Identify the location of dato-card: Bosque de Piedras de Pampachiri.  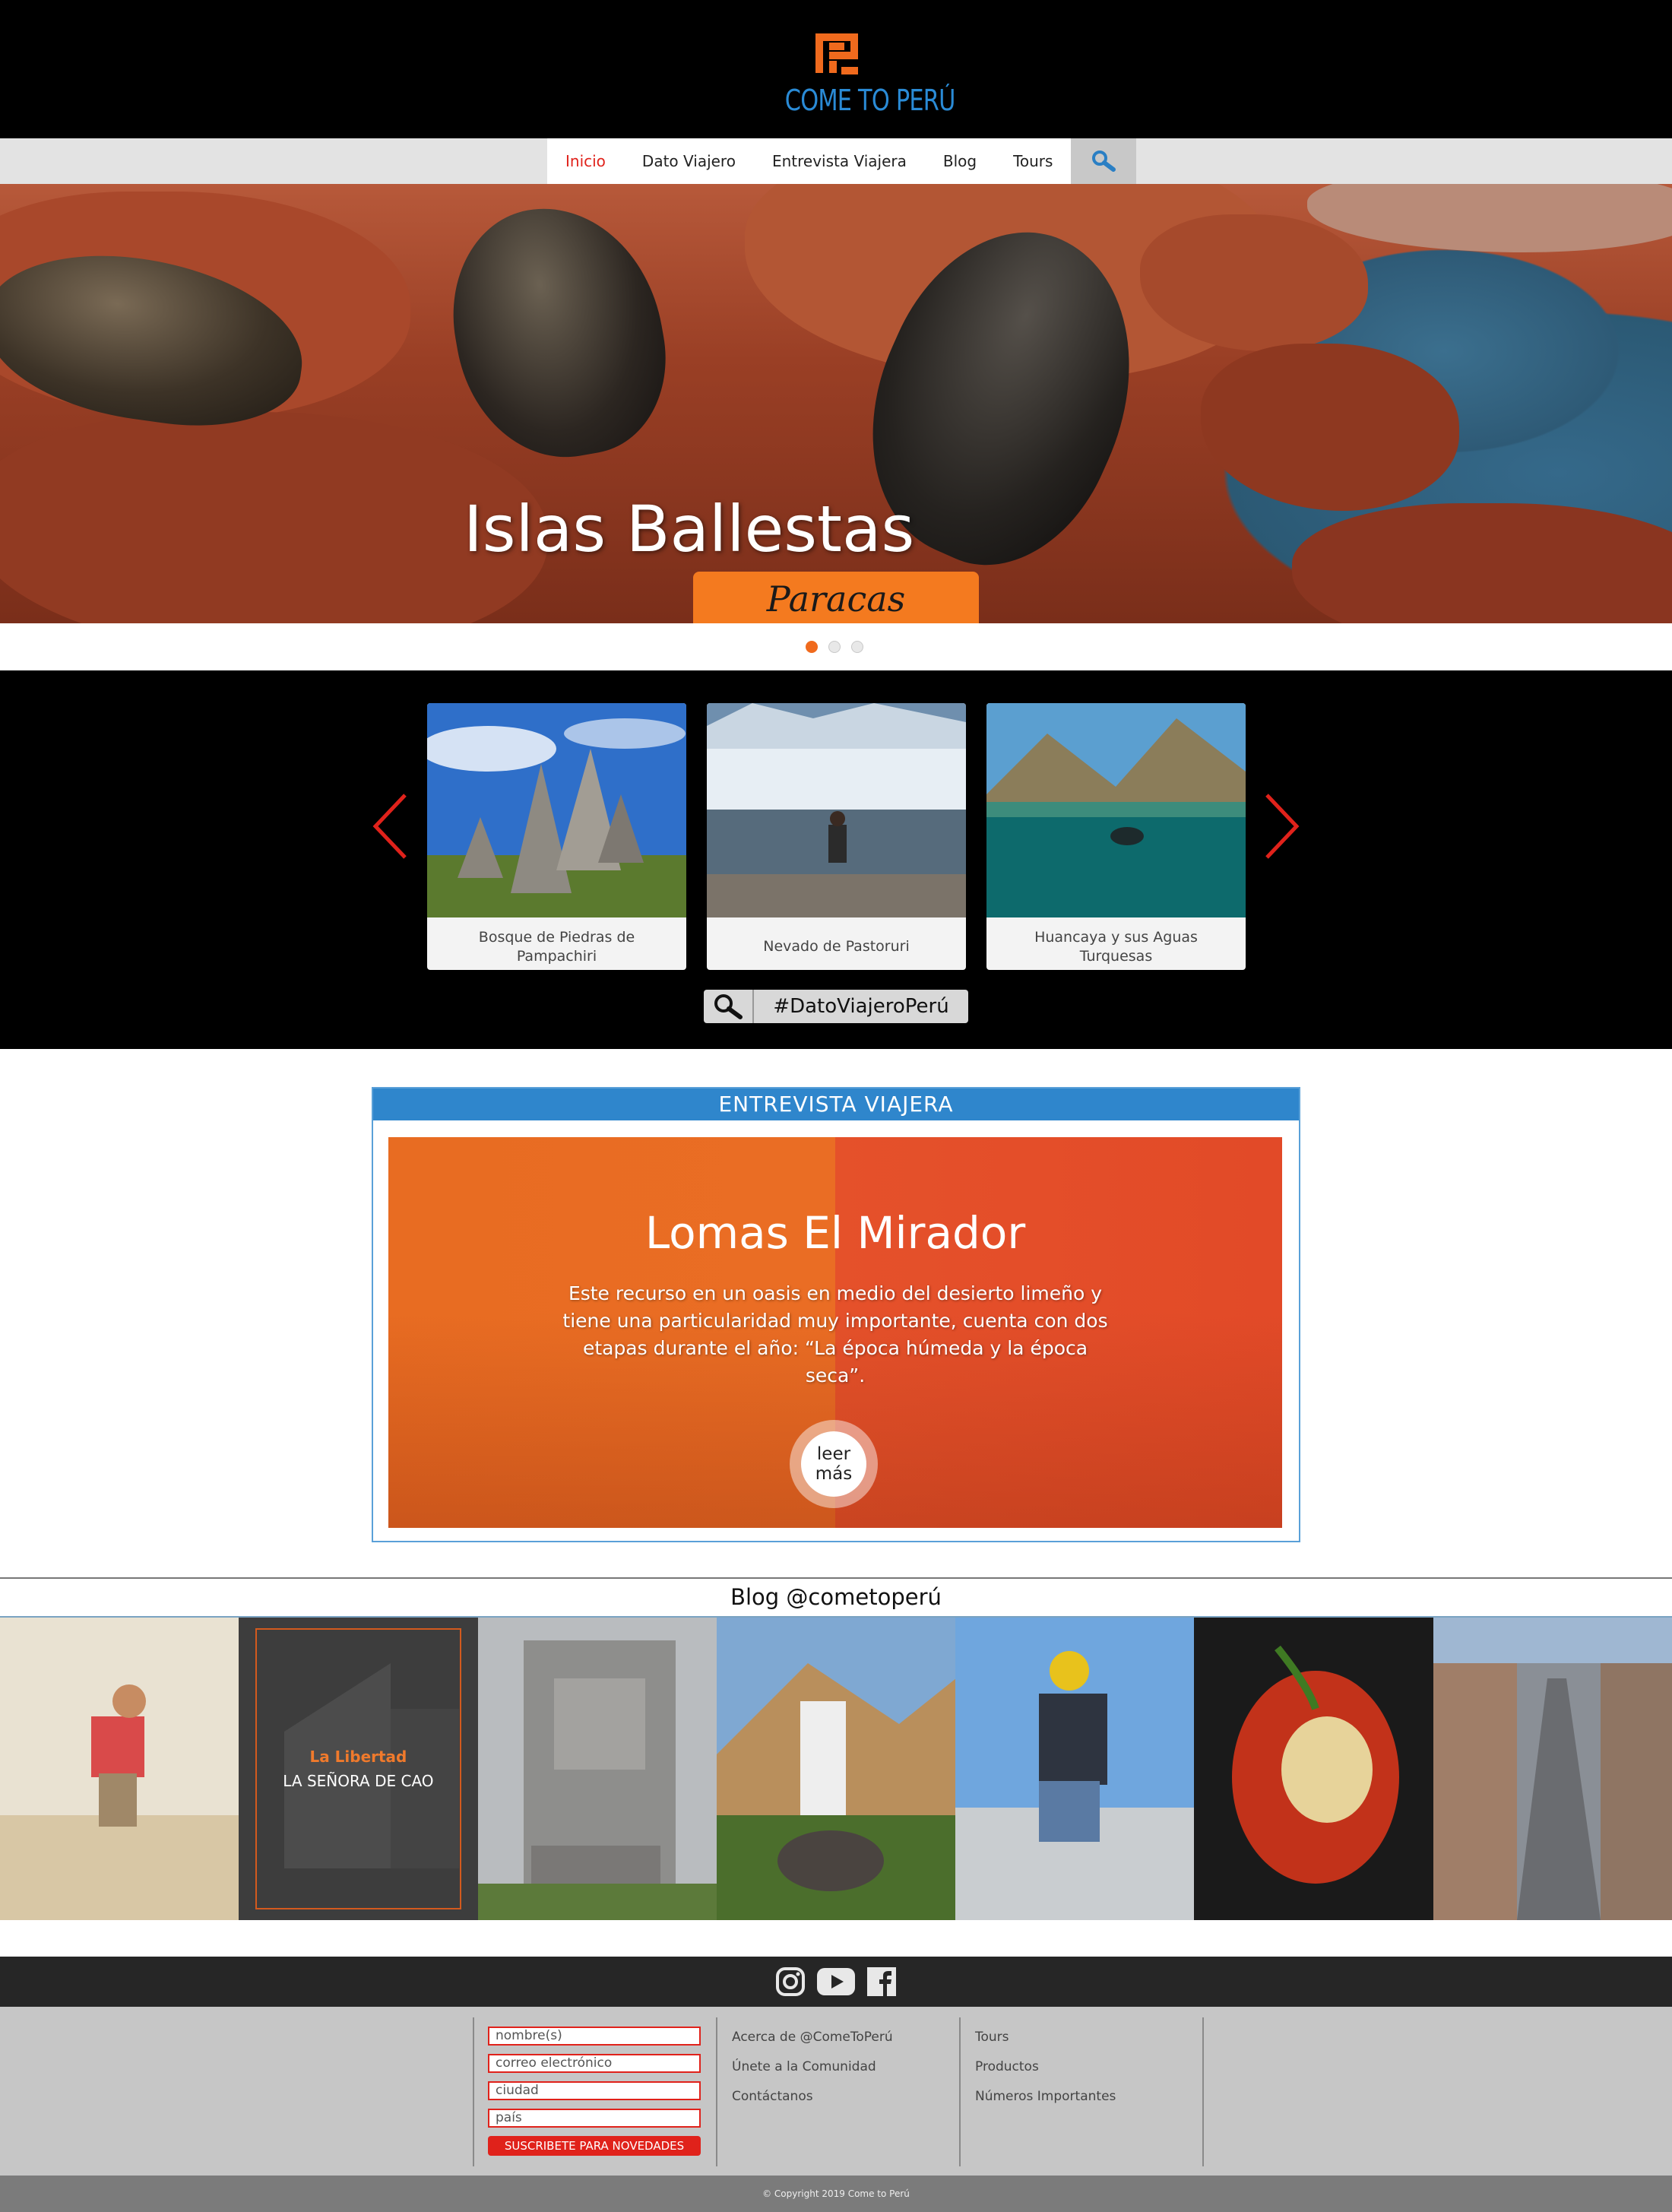
(557, 836).